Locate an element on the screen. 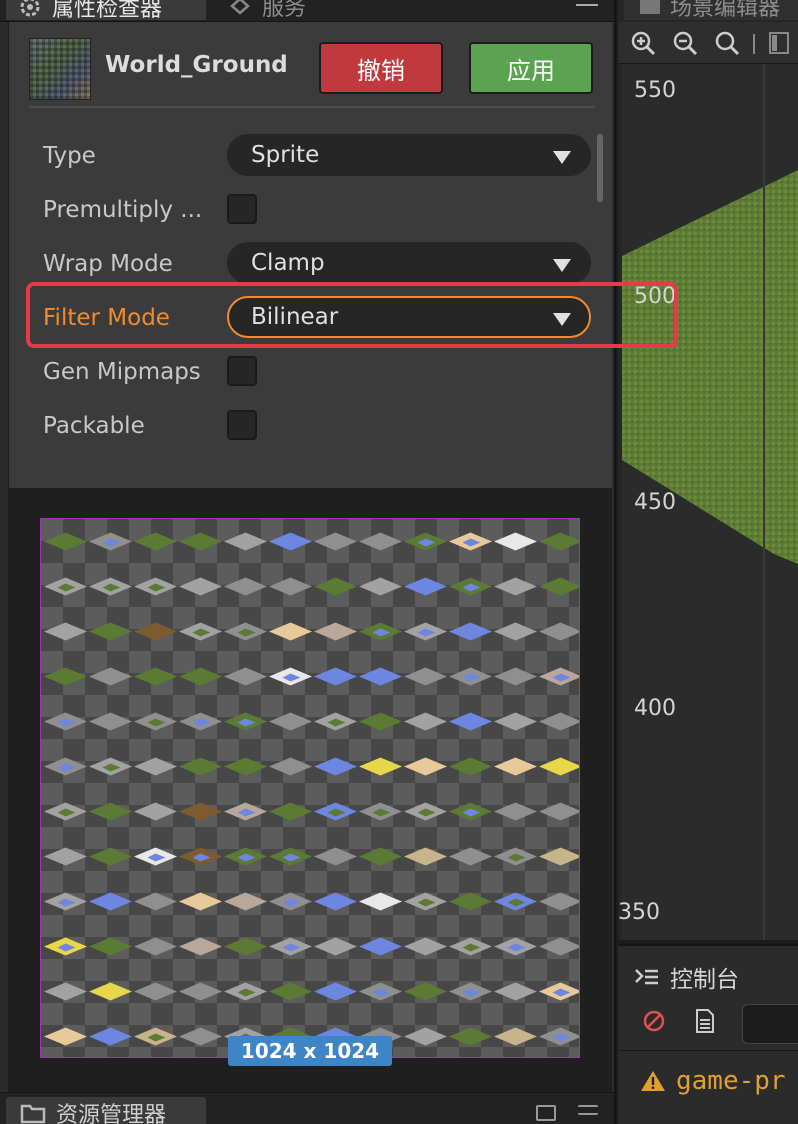 This screenshot has height=1124, width=798. header-divider is located at coordinates (312, 107).